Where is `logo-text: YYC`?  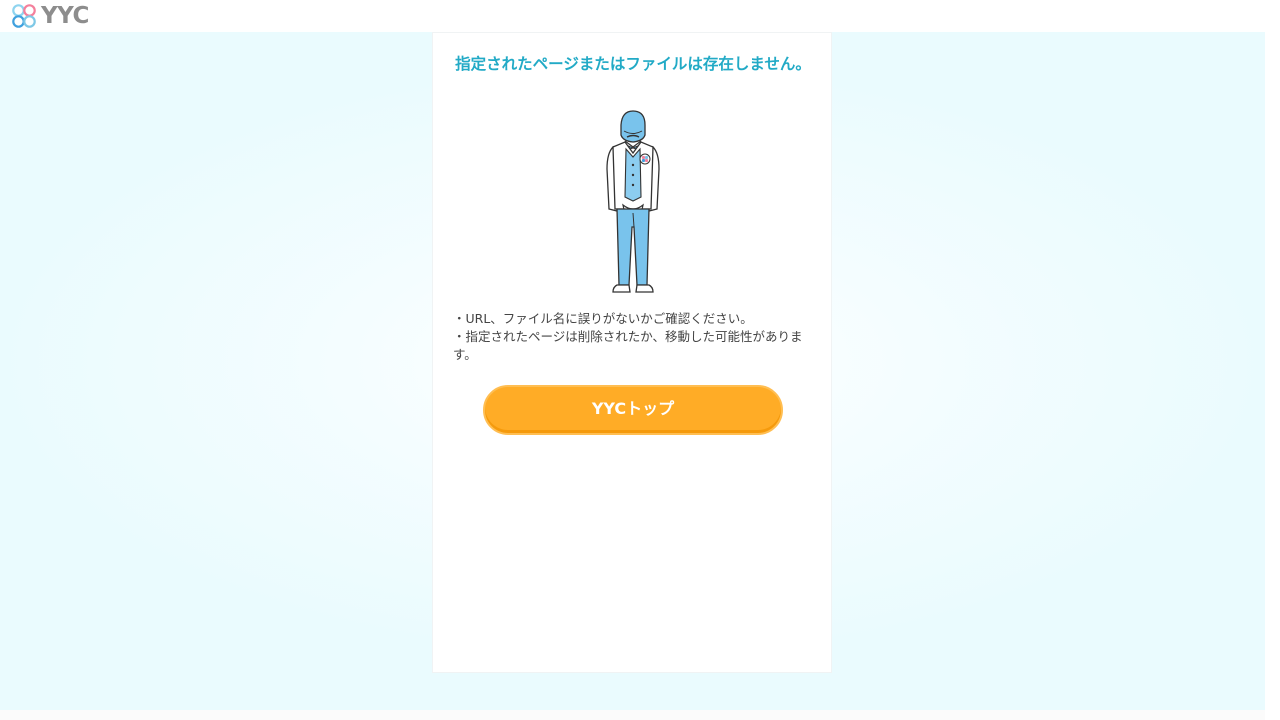 logo-text: YYC is located at coordinates (65, 16).